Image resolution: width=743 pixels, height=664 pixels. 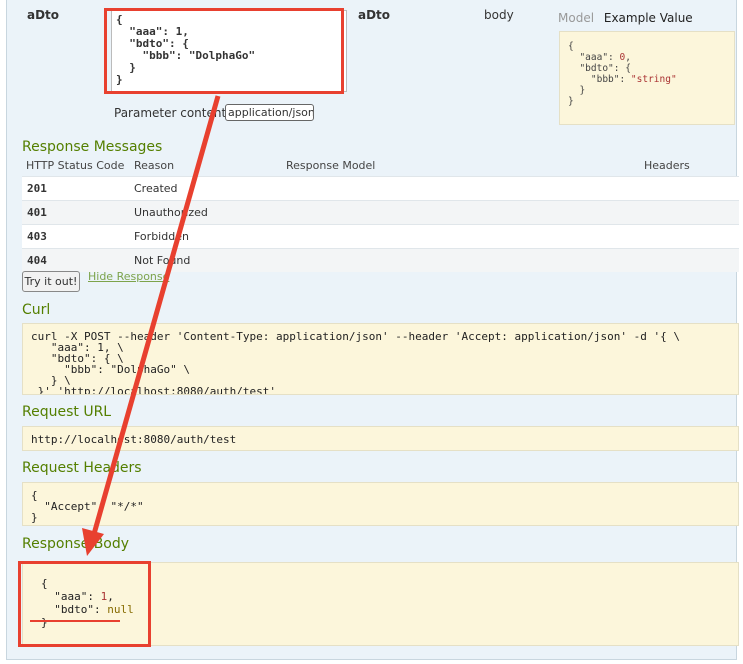 I want to click on tab-example-value: Example Value, so click(x=648, y=18).